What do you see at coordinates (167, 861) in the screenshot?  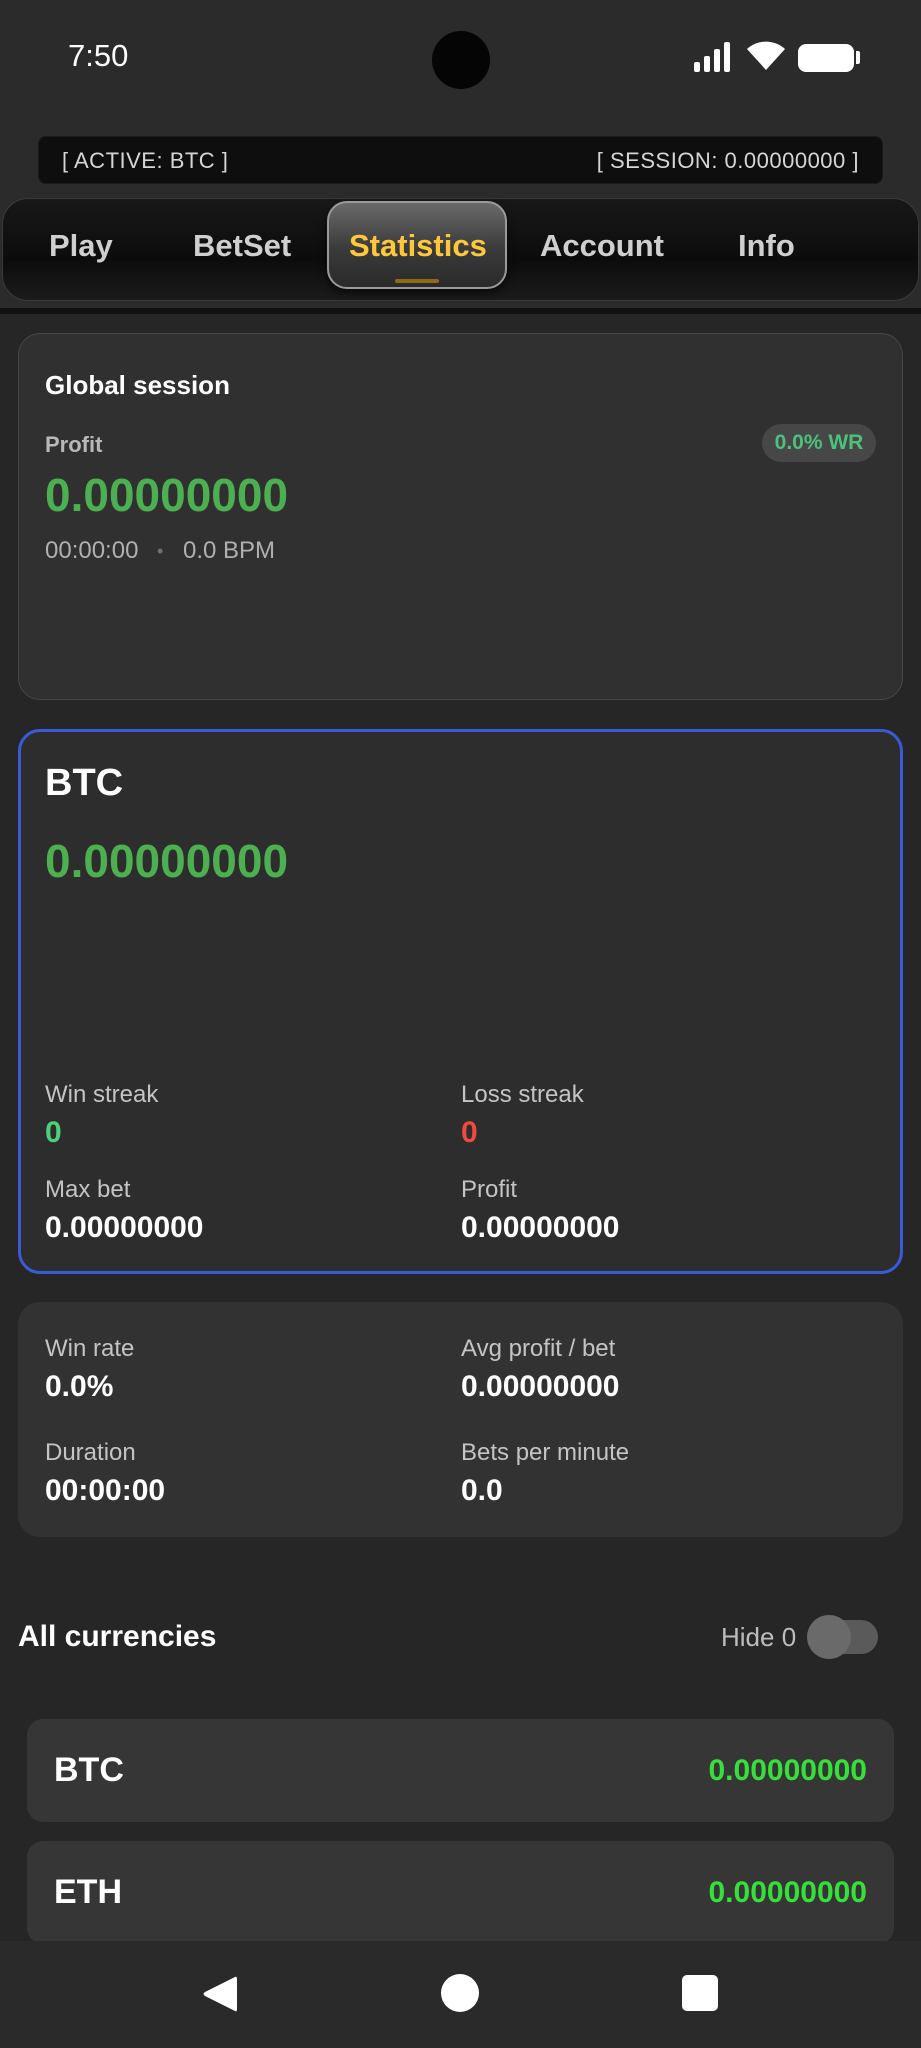 I see `currency-card-balance: 0.00000000` at bounding box center [167, 861].